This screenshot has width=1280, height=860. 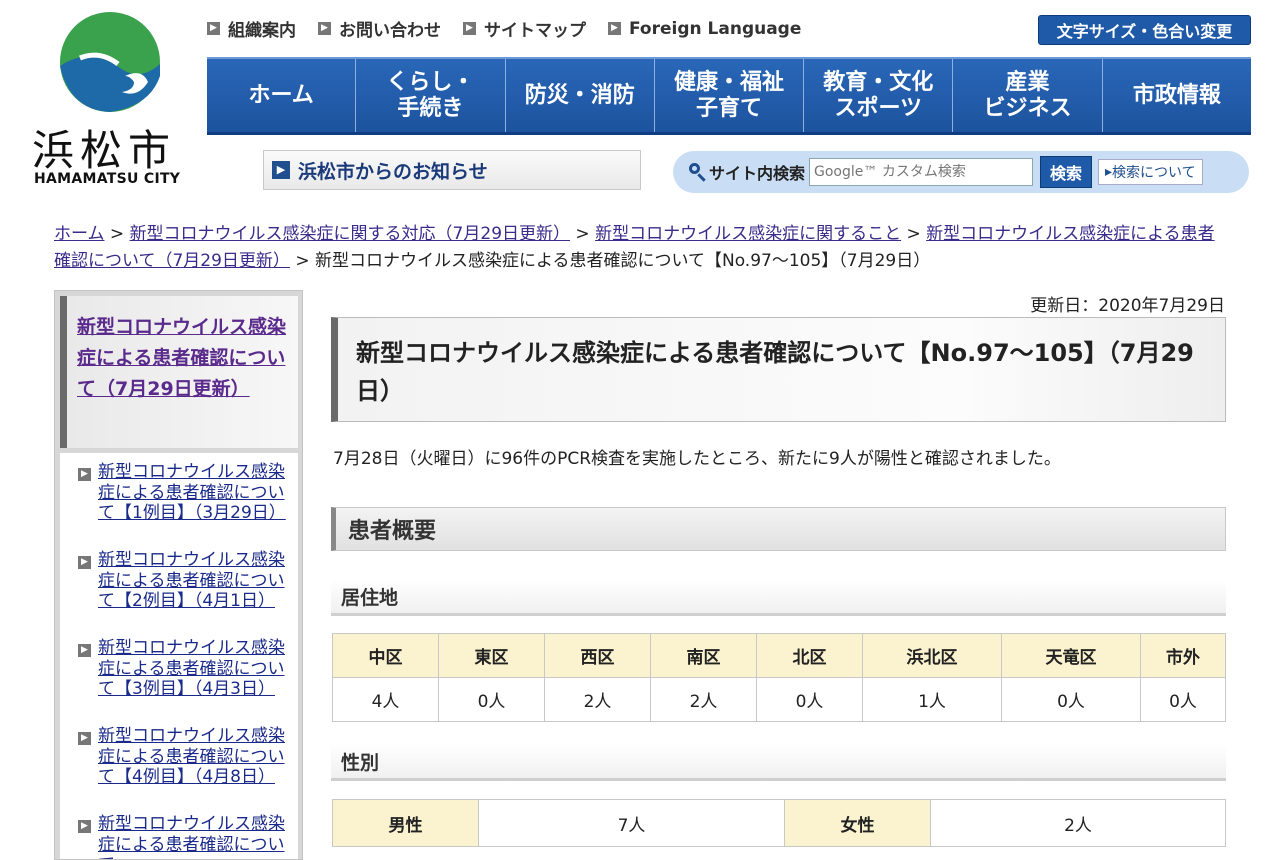 I want to click on table-header-cell: 東区, so click(x=491, y=655).